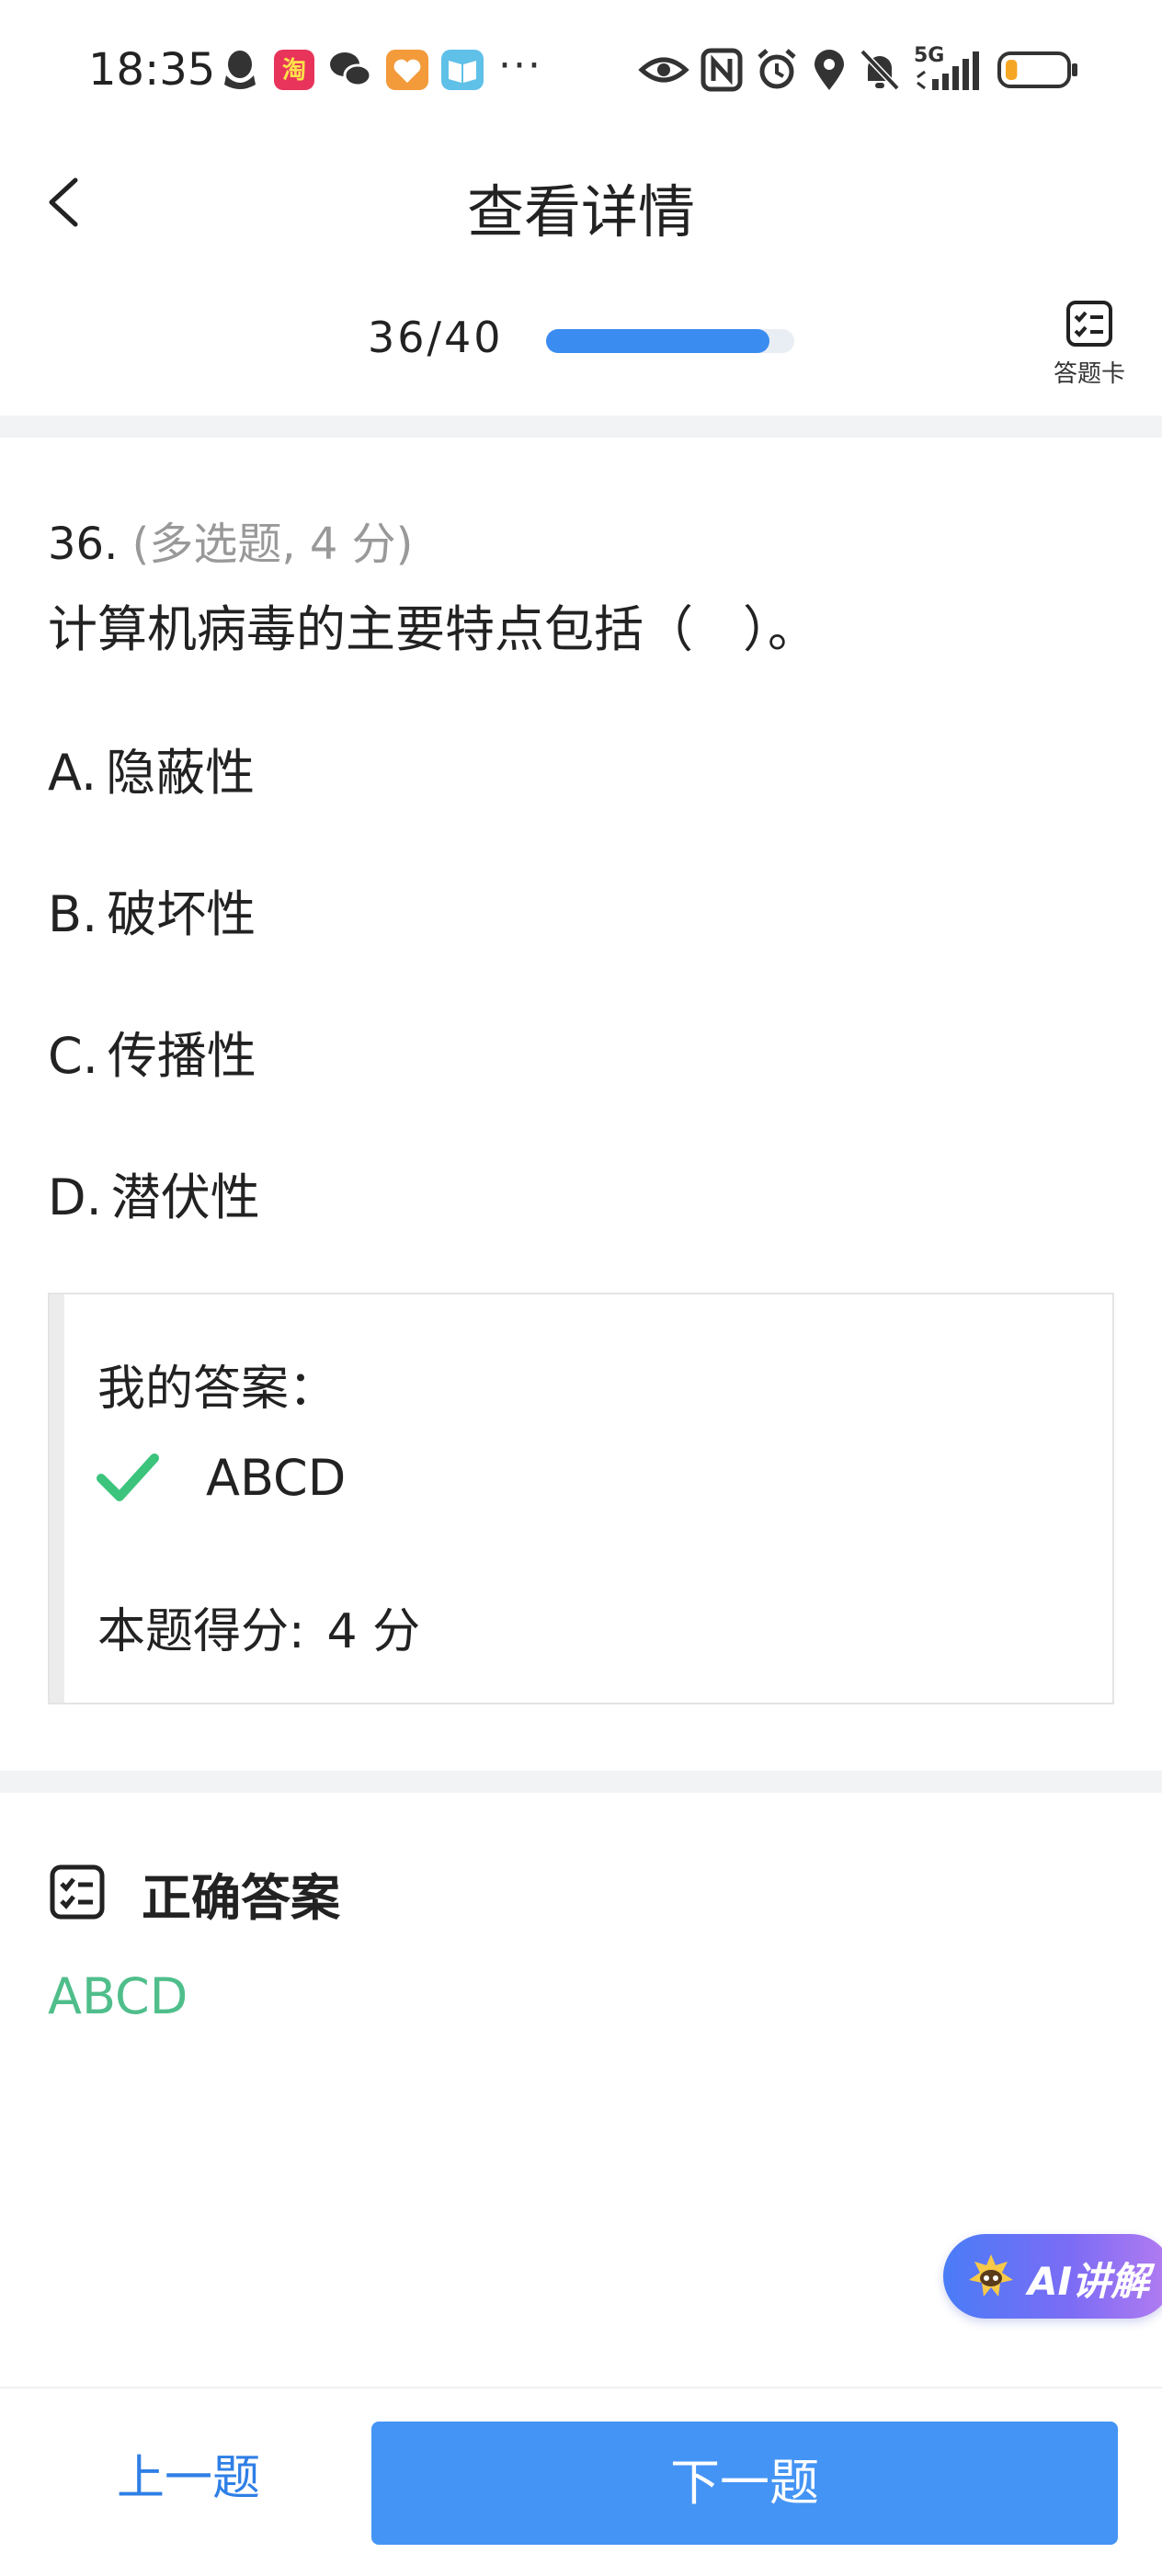 This screenshot has height=2576, width=1162. I want to click on bottom-navigation: 上一题 下一题, so click(581, 2481).